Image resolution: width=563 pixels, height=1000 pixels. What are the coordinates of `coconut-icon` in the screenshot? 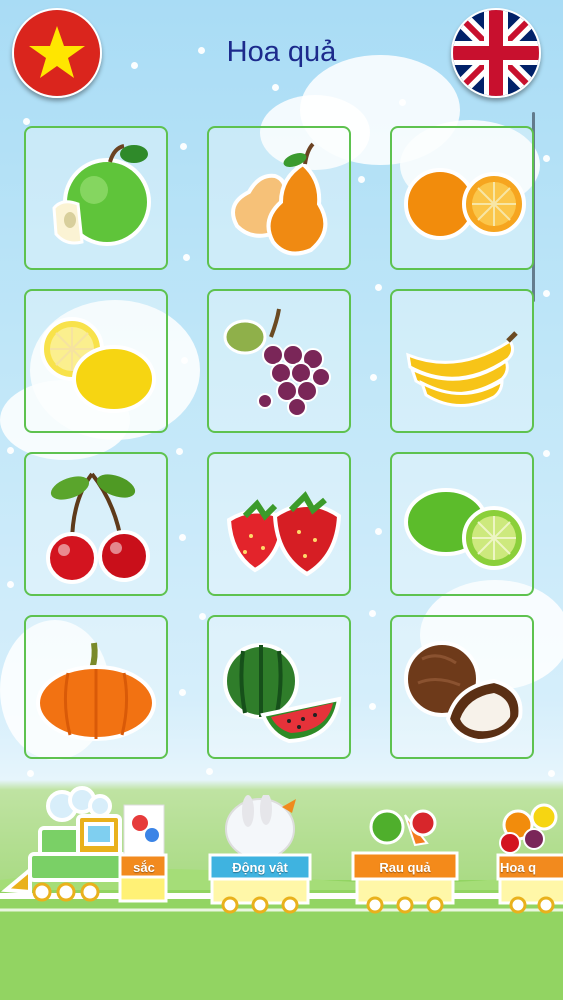 It's located at (463, 692).